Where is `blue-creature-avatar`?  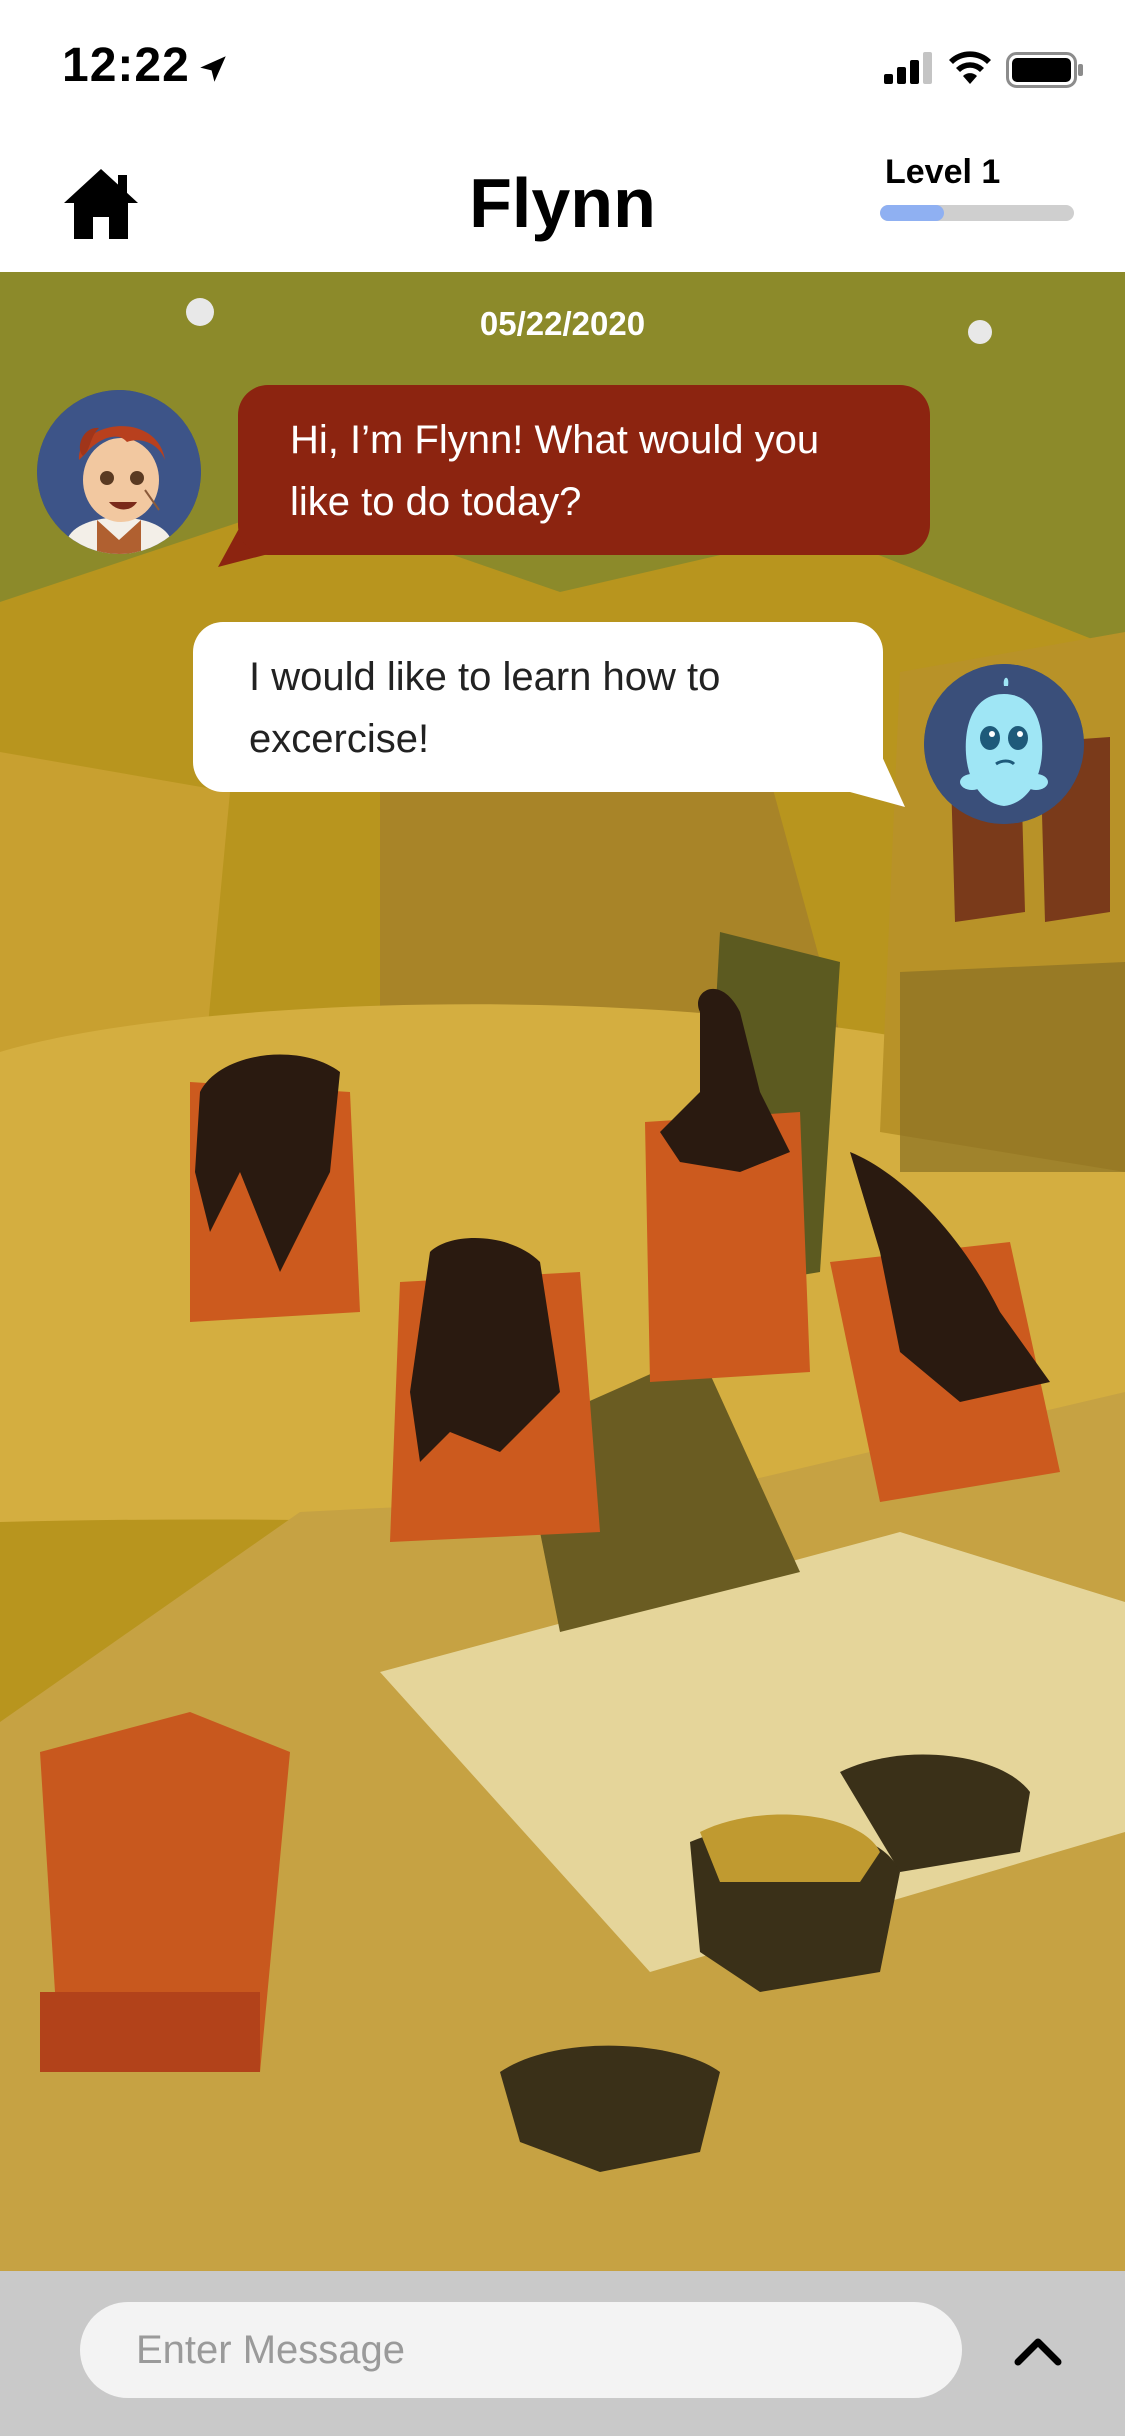
blue-creature-avatar is located at coordinates (1004, 744).